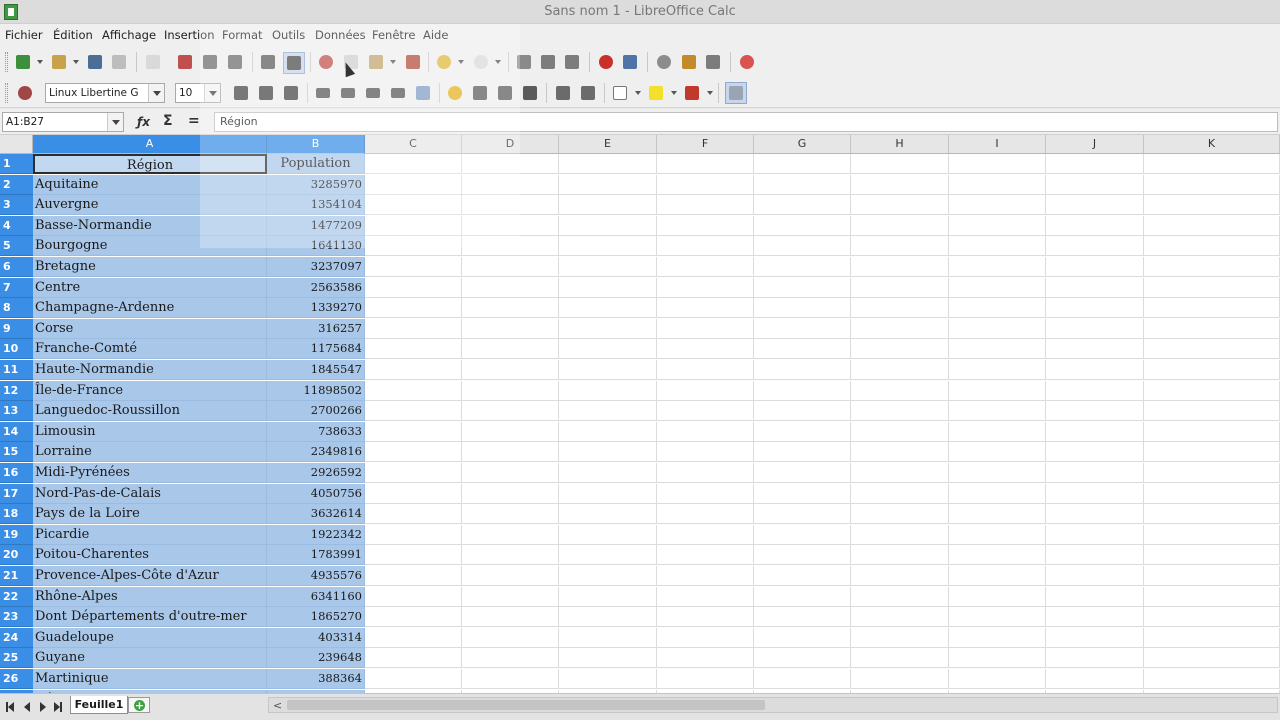  Describe the element at coordinates (150, 493) in the screenshot. I see `cell-region: Nord-Pas-de-Calais` at that location.